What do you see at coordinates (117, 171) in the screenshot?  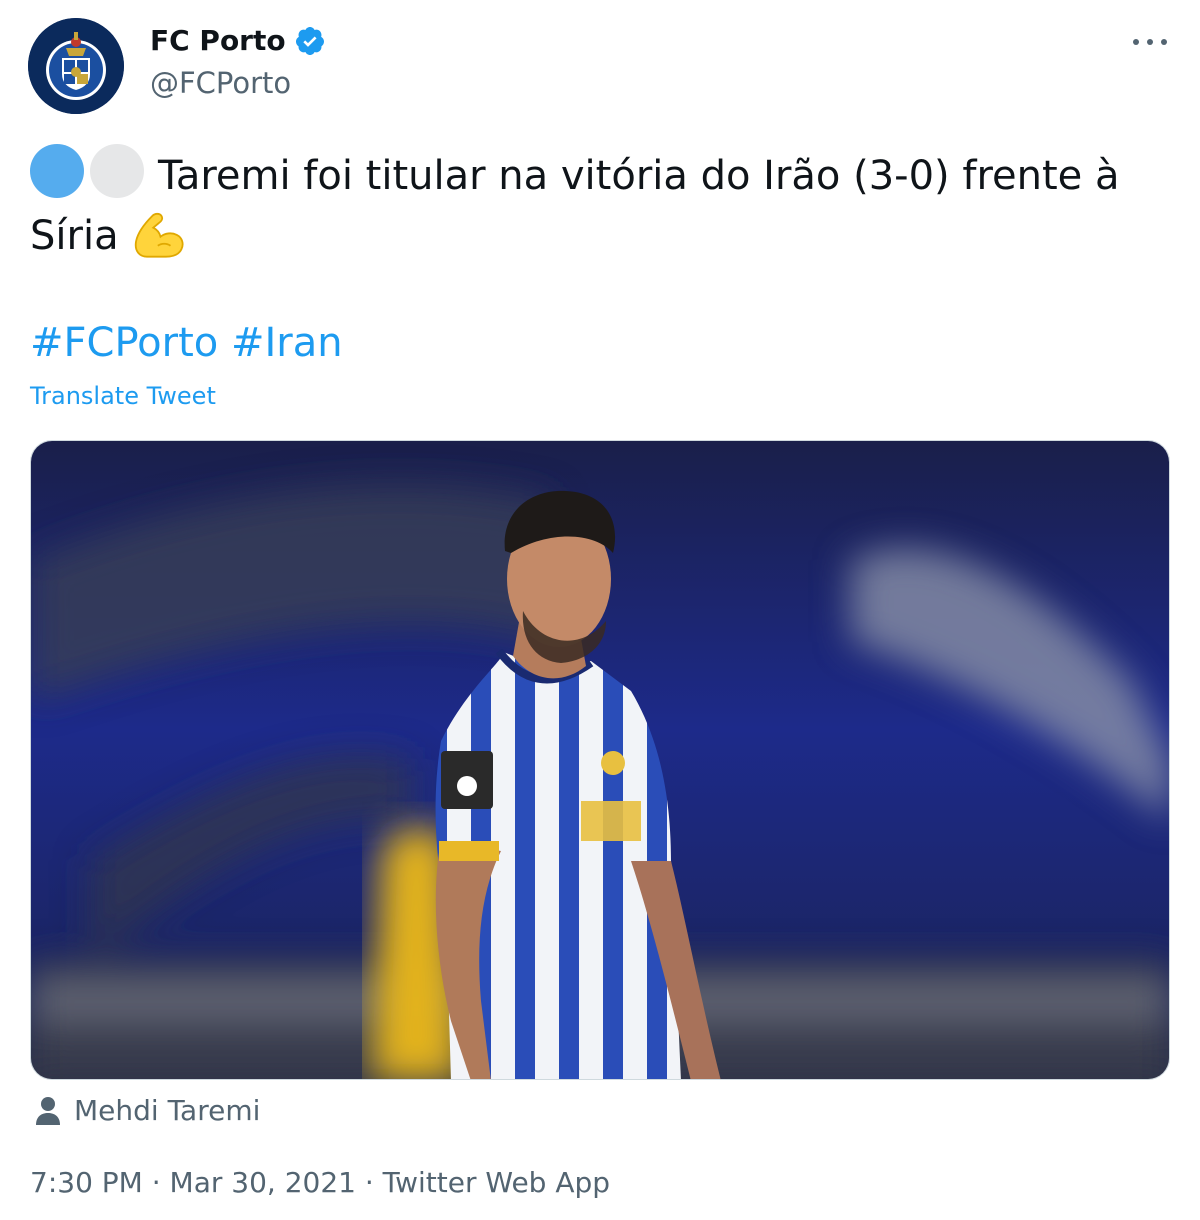 I see `flag-circle-white` at bounding box center [117, 171].